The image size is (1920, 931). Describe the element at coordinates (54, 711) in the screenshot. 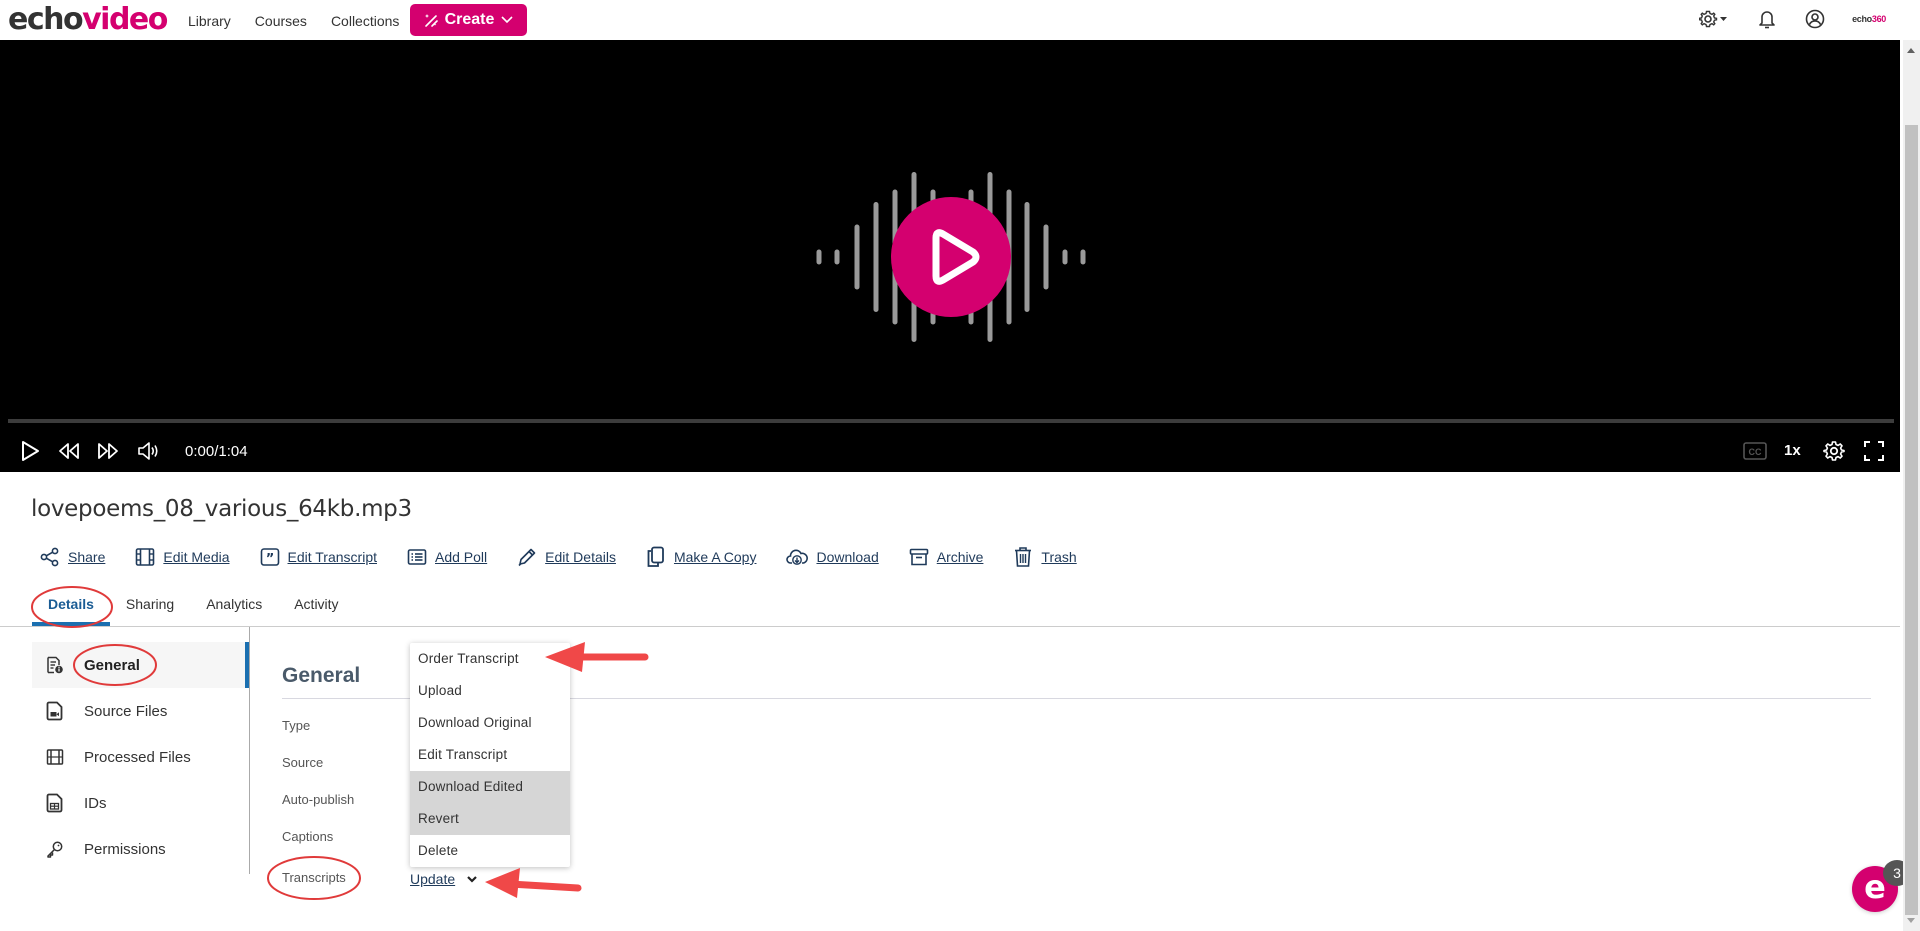

I see `video-file-icon` at that location.